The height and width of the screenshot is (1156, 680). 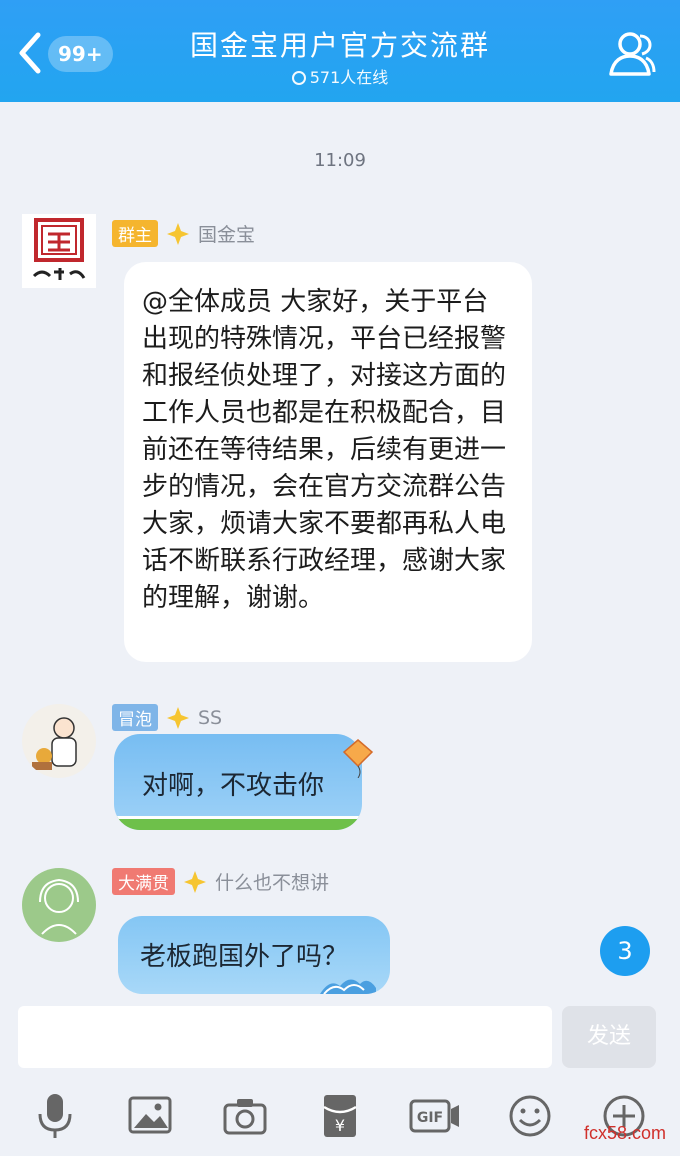 I want to click on sender-name: 什么也不想讲, so click(x=272, y=881).